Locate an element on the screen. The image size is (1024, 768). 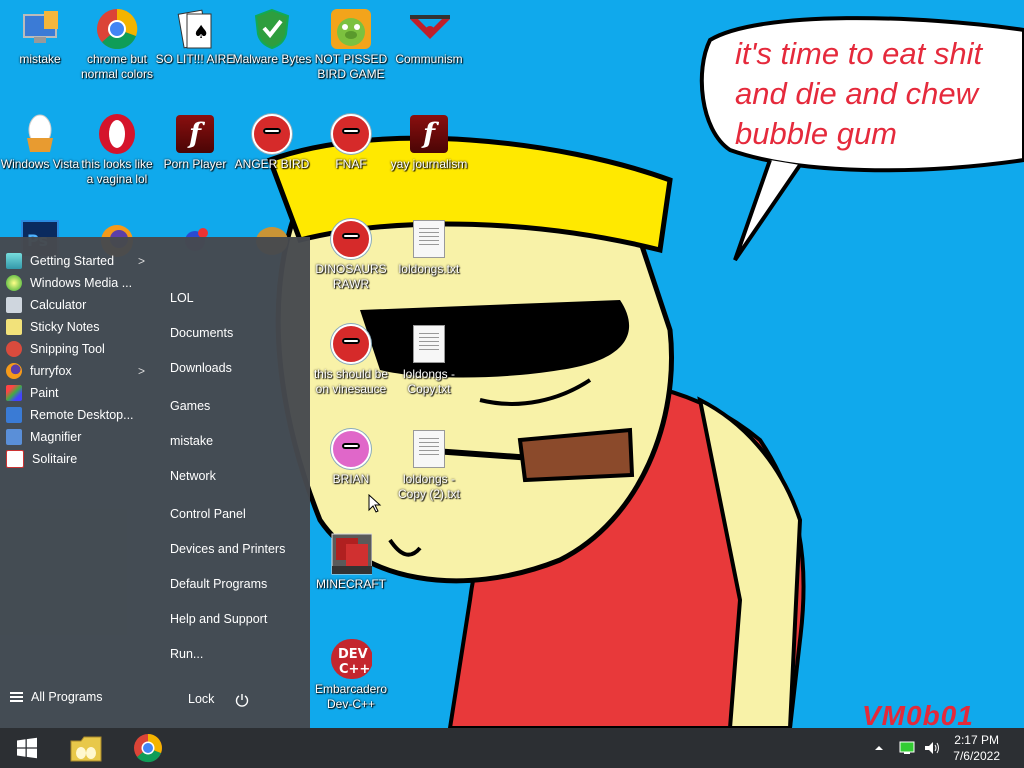
start-menu-item-snipping-tool: Snipping Tool is located at coordinates (78, 349).